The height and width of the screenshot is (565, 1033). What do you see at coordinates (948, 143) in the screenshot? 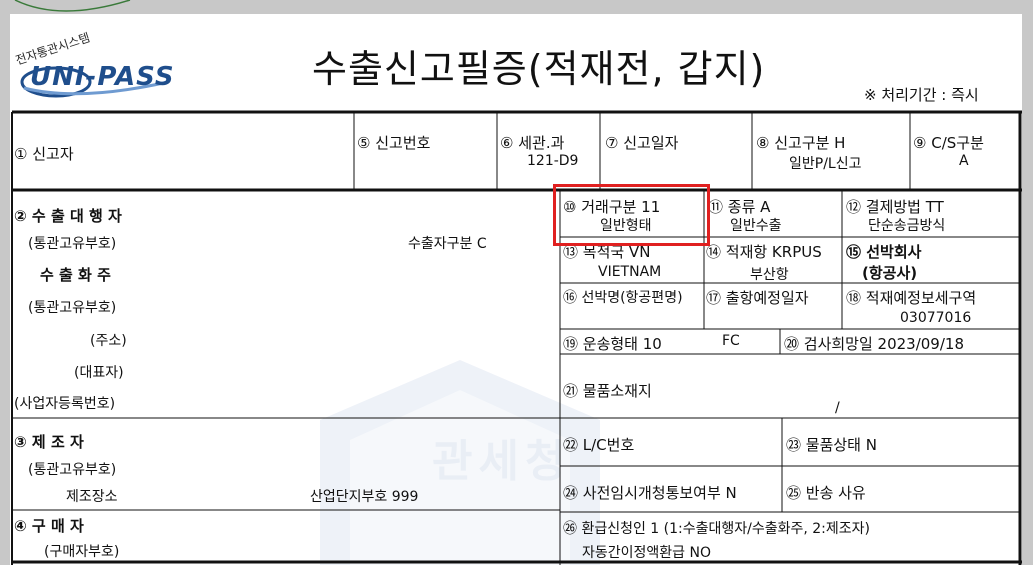
I see `cs-type-label: ⑨ C/S구분` at bounding box center [948, 143].